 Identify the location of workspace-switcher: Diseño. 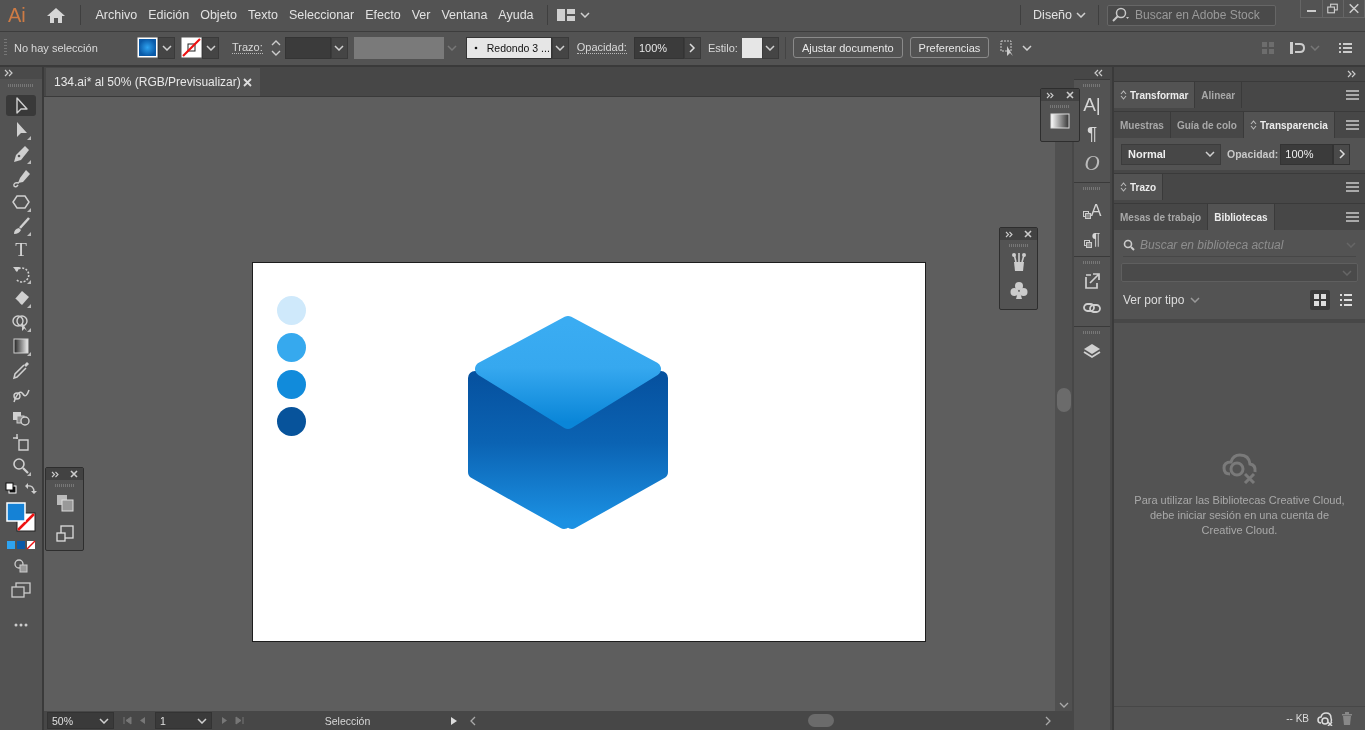
(1059, 15).